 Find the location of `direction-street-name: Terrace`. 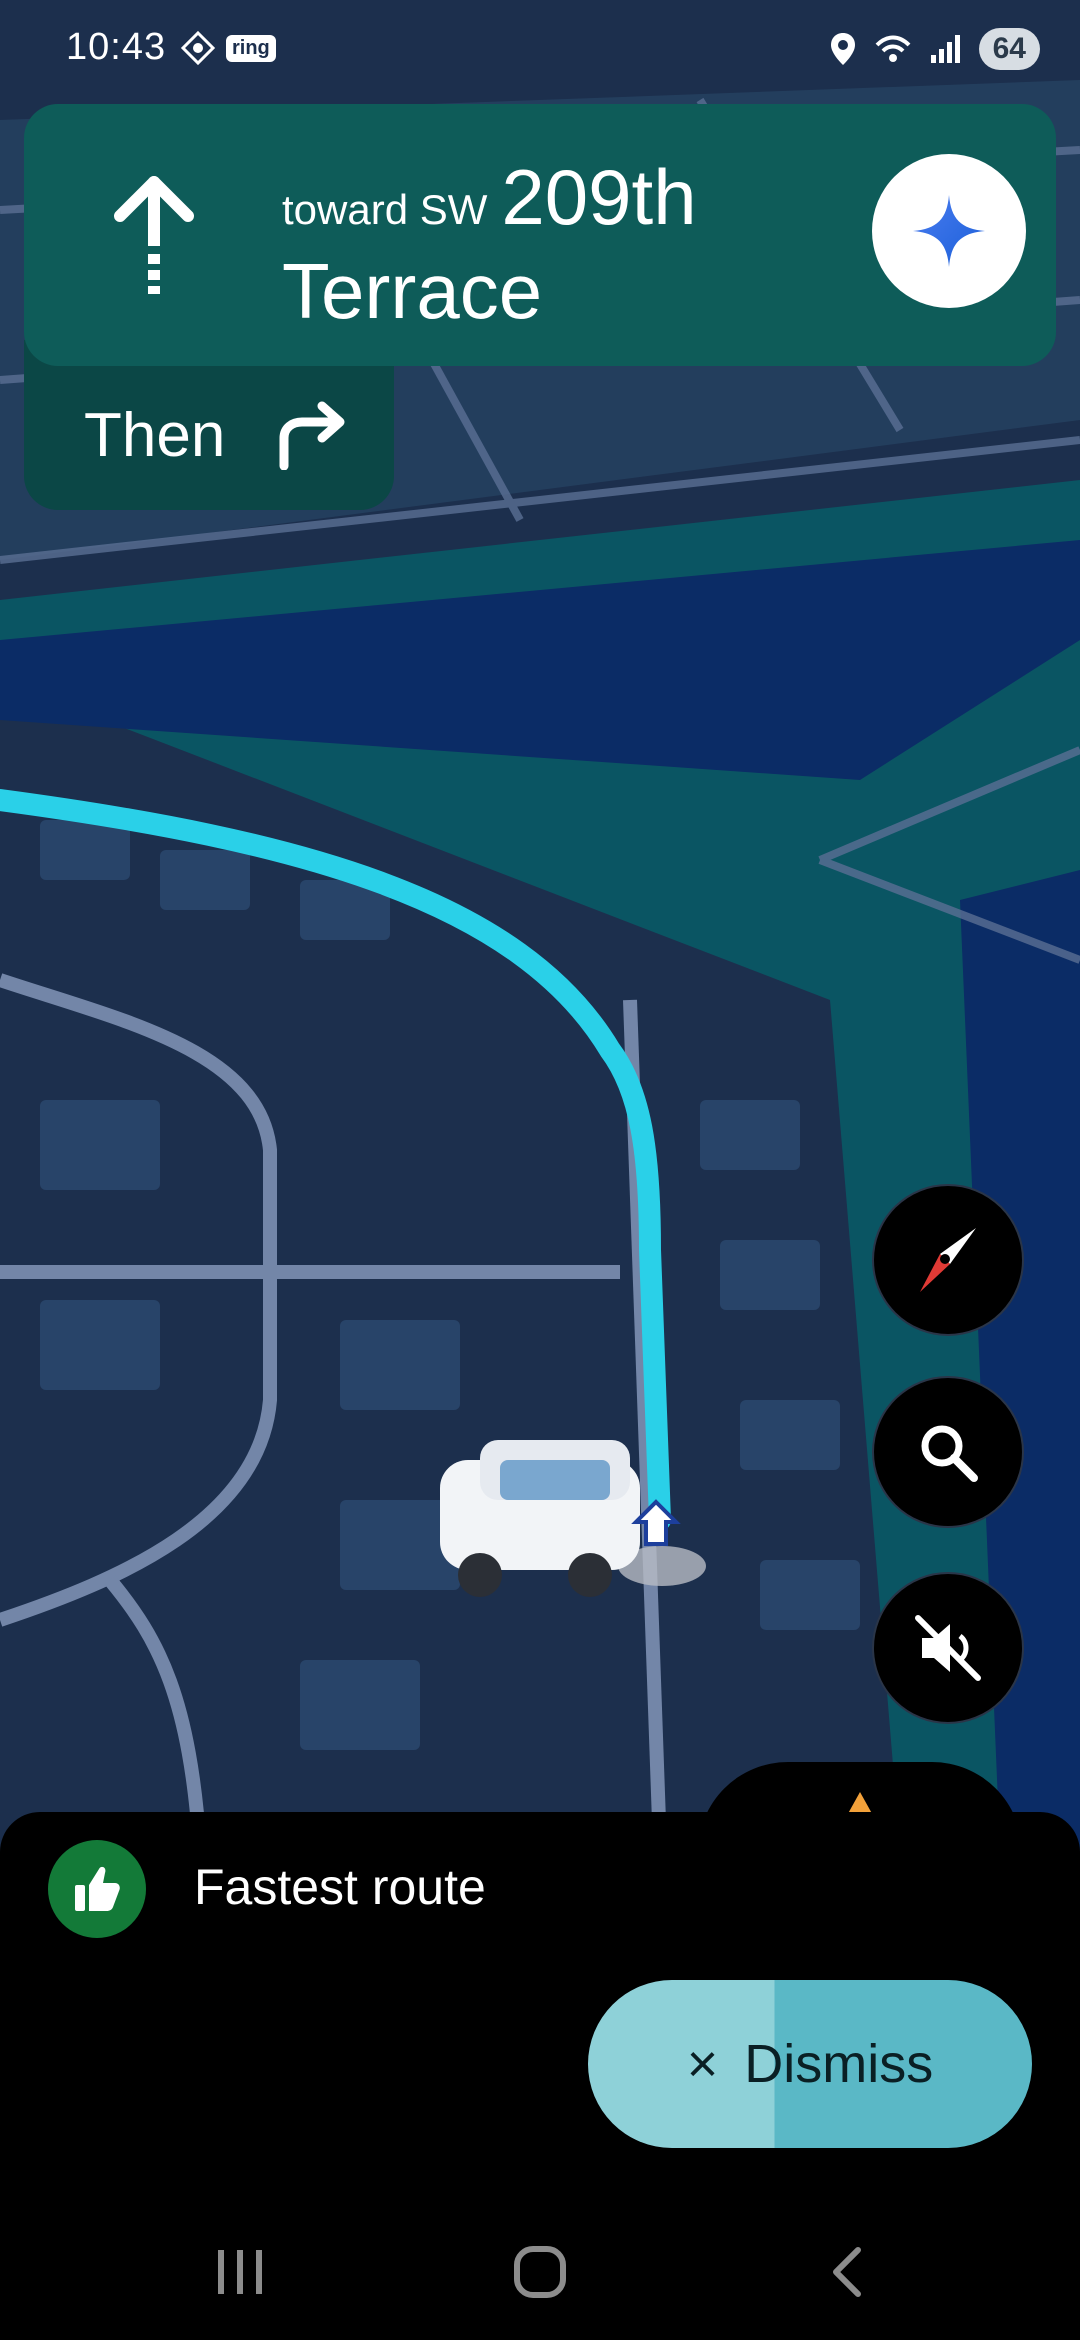

direction-street-name: Terrace is located at coordinates (412, 291).